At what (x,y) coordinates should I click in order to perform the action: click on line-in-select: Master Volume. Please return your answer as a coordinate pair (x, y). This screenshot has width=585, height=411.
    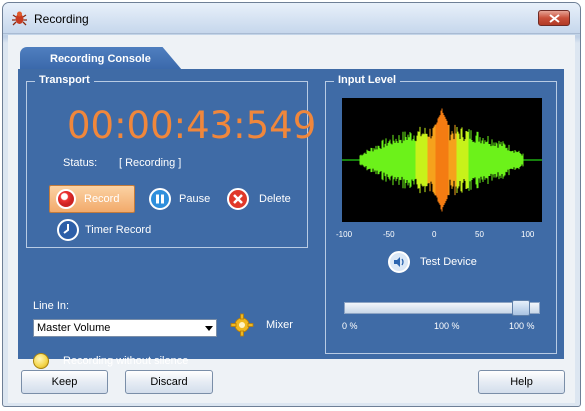
    Looking at the image, I should click on (125, 328).